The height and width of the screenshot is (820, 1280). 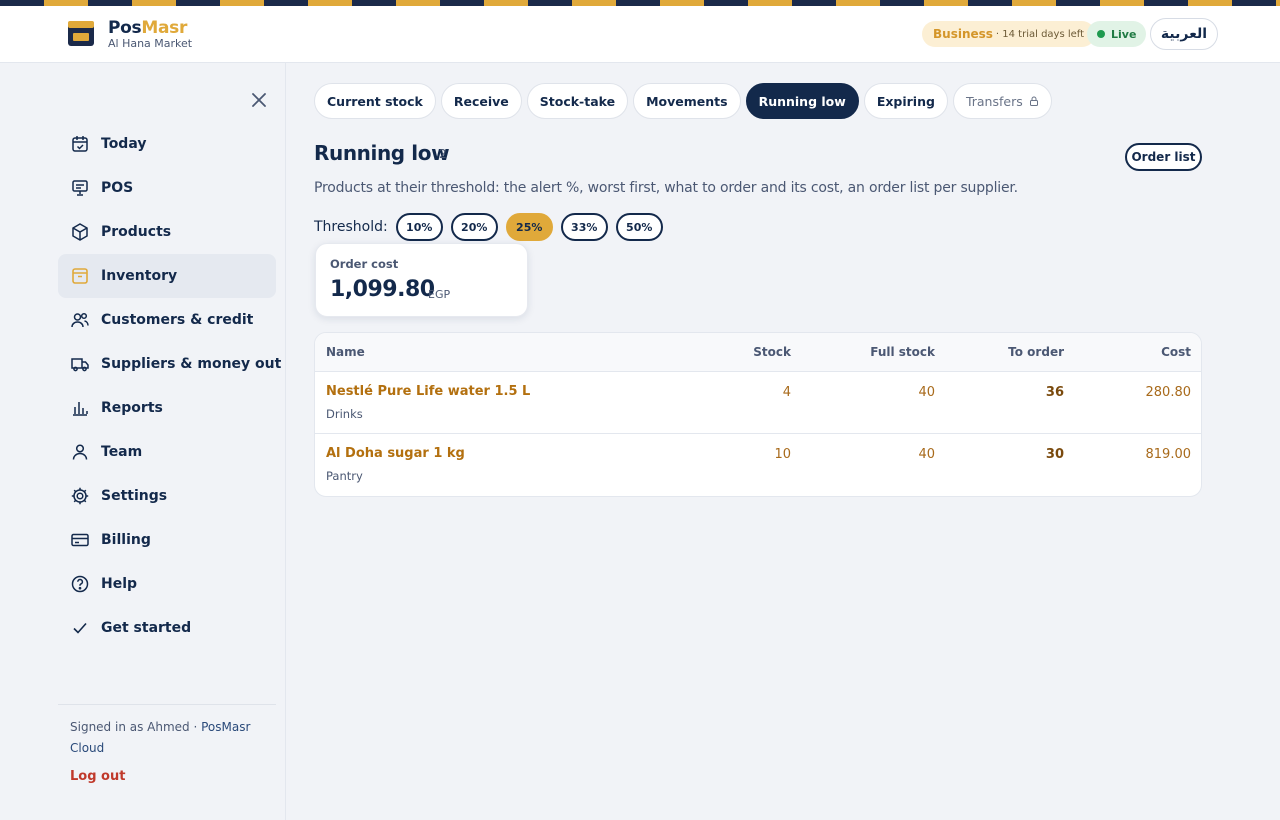 I want to click on credit-card-icon, so click(x=80, y=540).